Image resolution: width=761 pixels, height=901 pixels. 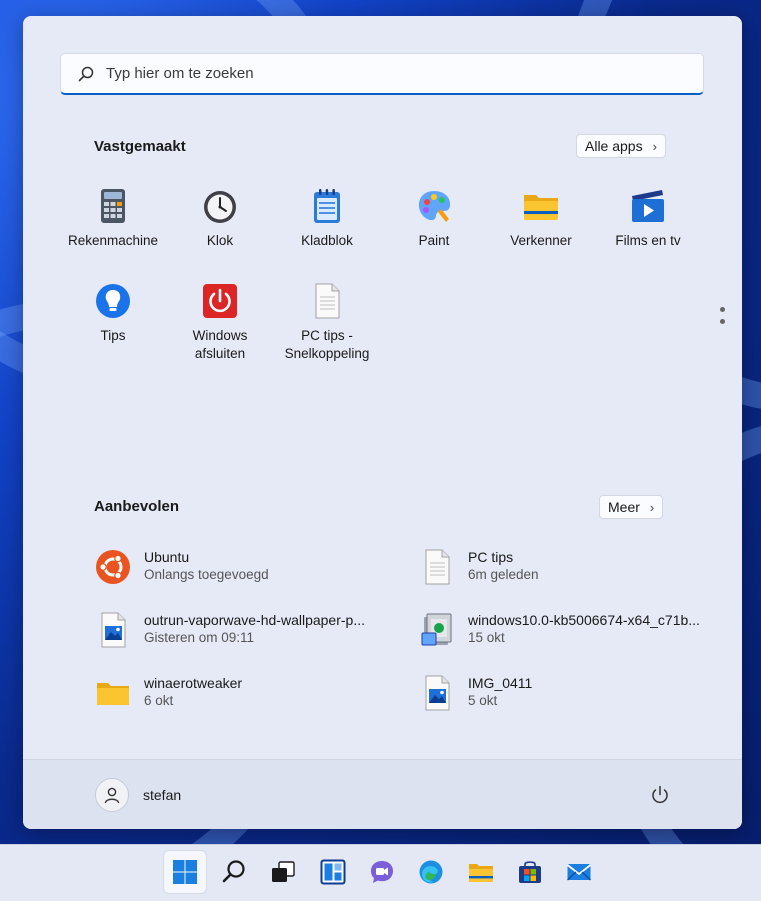 What do you see at coordinates (199, 637) in the screenshot?
I see `recommended-item-subtitle: Gisteren om 09:11` at bounding box center [199, 637].